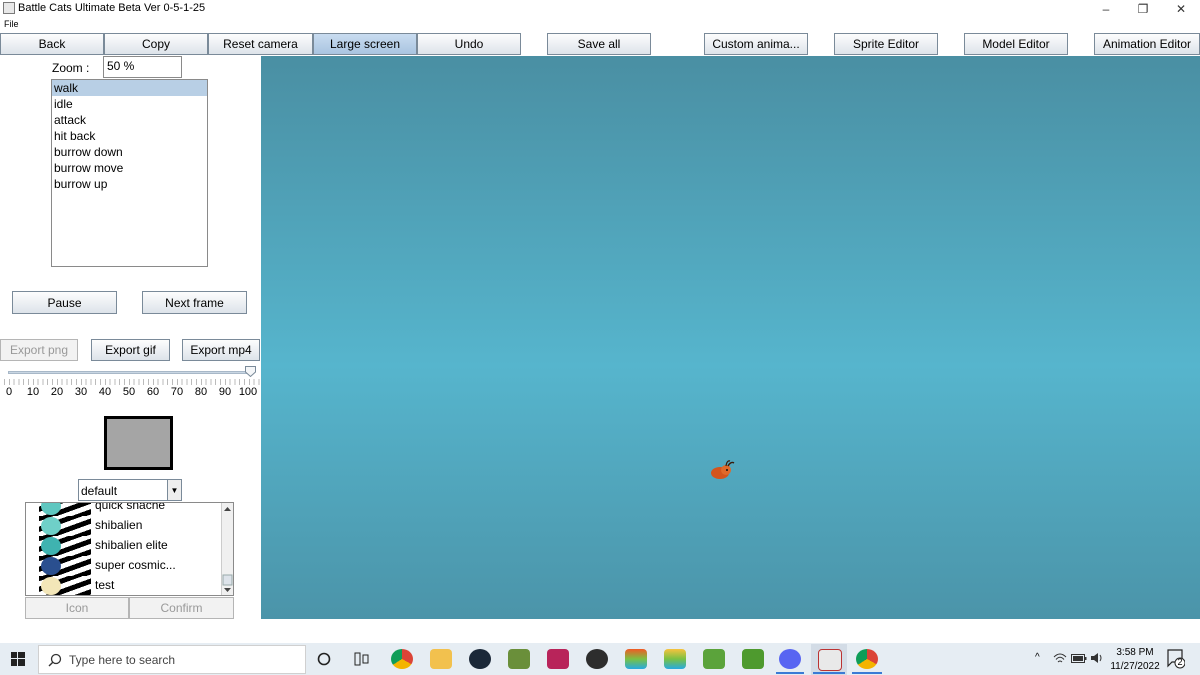 This screenshot has width=1200, height=675. I want to click on zoom-field: 50 %, so click(142, 67).